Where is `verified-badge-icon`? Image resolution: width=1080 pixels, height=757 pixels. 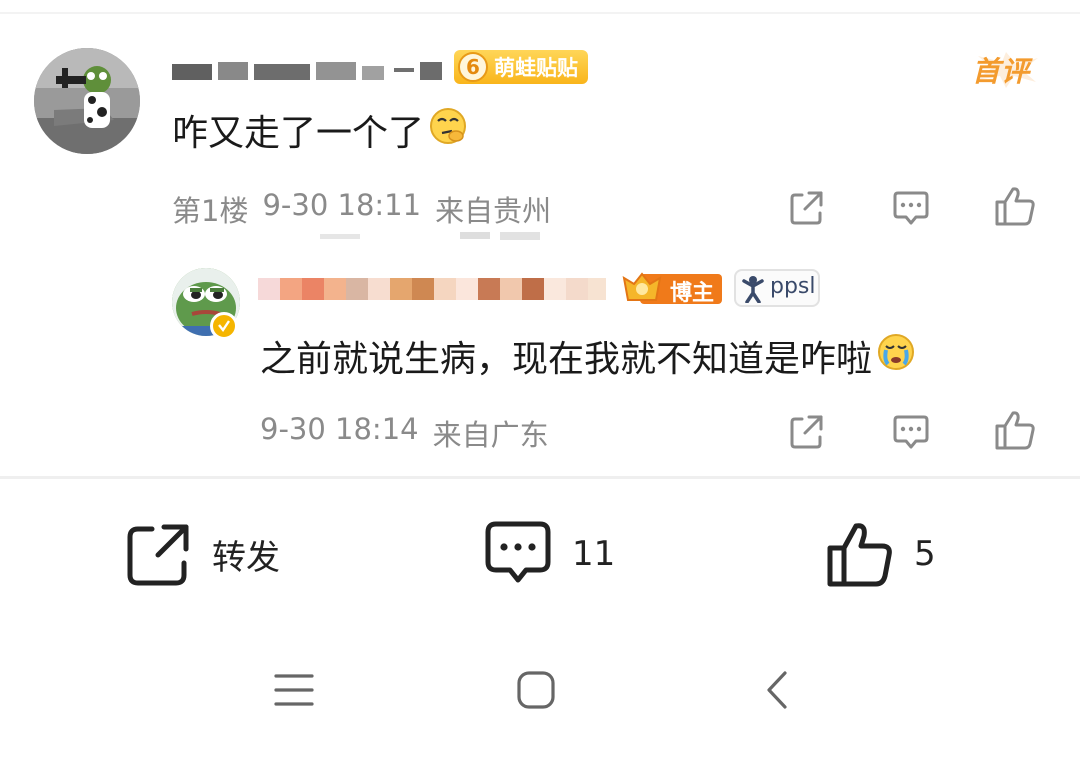 verified-badge-icon is located at coordinates (224, 326).